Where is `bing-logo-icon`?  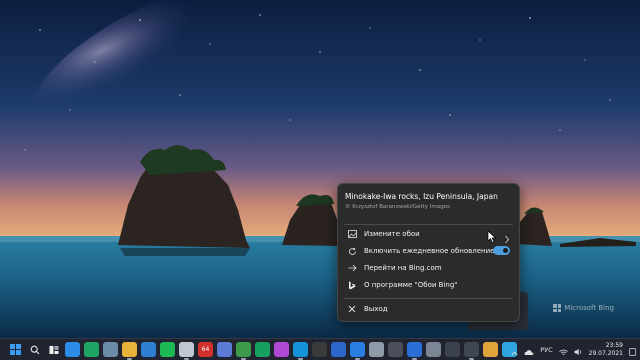 bing-logo-icon is located at coordinates (352, 285).